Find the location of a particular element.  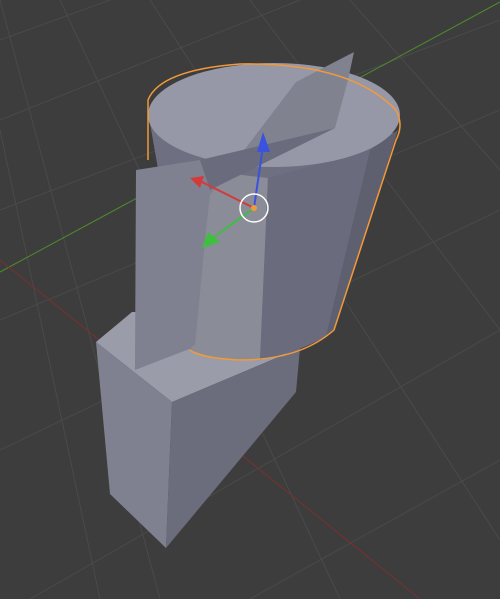

object-origin-dot is located at coordinates (254, 208).